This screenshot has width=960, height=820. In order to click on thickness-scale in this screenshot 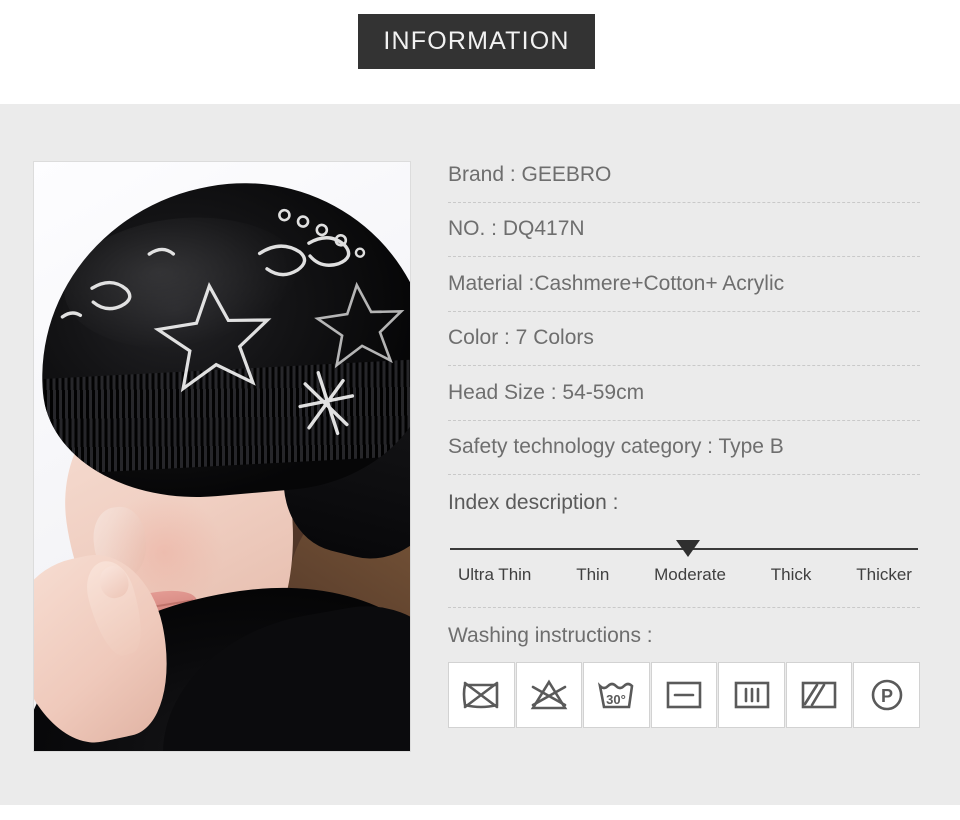, I will do `click(684, 548)`.